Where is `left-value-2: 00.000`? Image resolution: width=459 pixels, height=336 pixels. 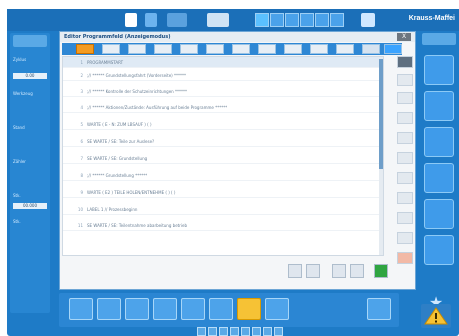 left-value-2: 00.000 is located at coordinates (30, 206).